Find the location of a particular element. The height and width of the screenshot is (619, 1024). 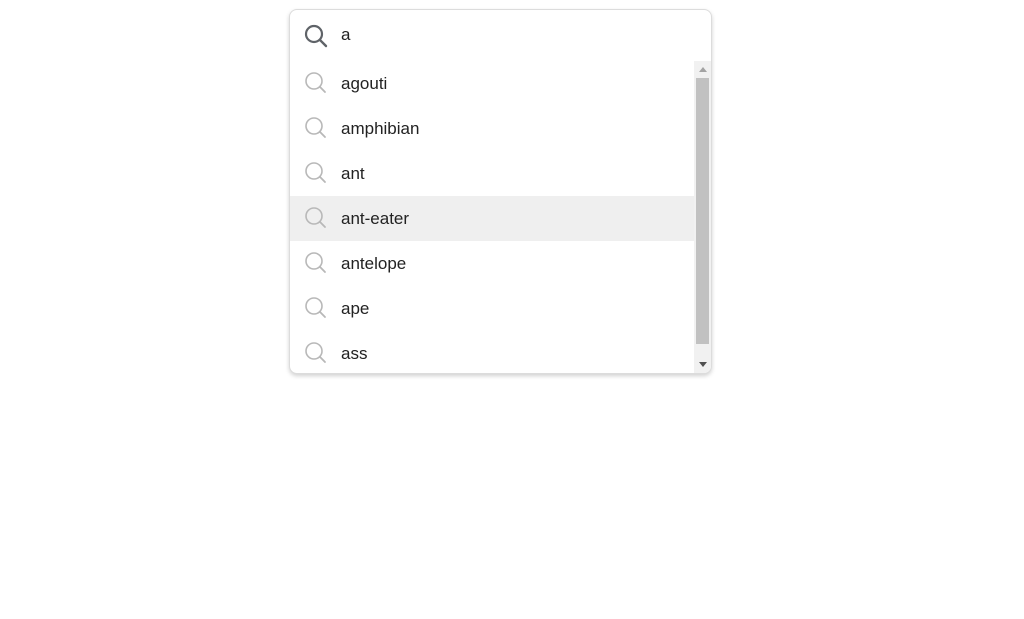

scrollbar is located at coordinates (702, 217).